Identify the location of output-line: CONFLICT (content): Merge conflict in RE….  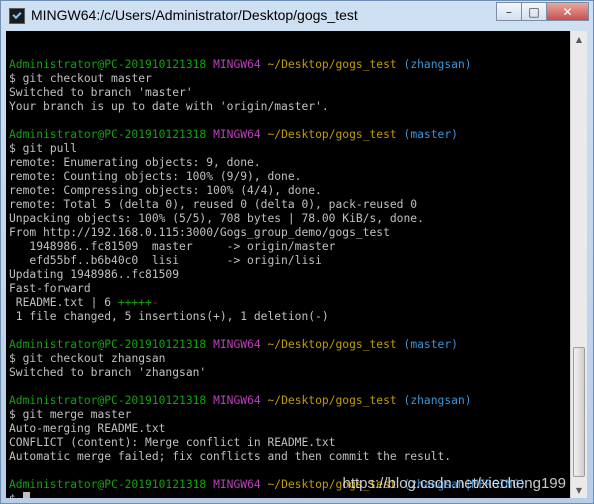
(267, 443).